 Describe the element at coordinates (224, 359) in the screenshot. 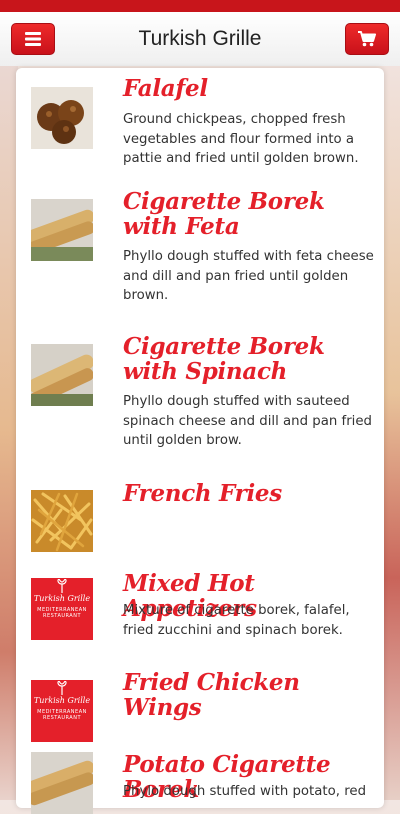

I see `item-name: Cigarette Borek with Spinach` at that location.